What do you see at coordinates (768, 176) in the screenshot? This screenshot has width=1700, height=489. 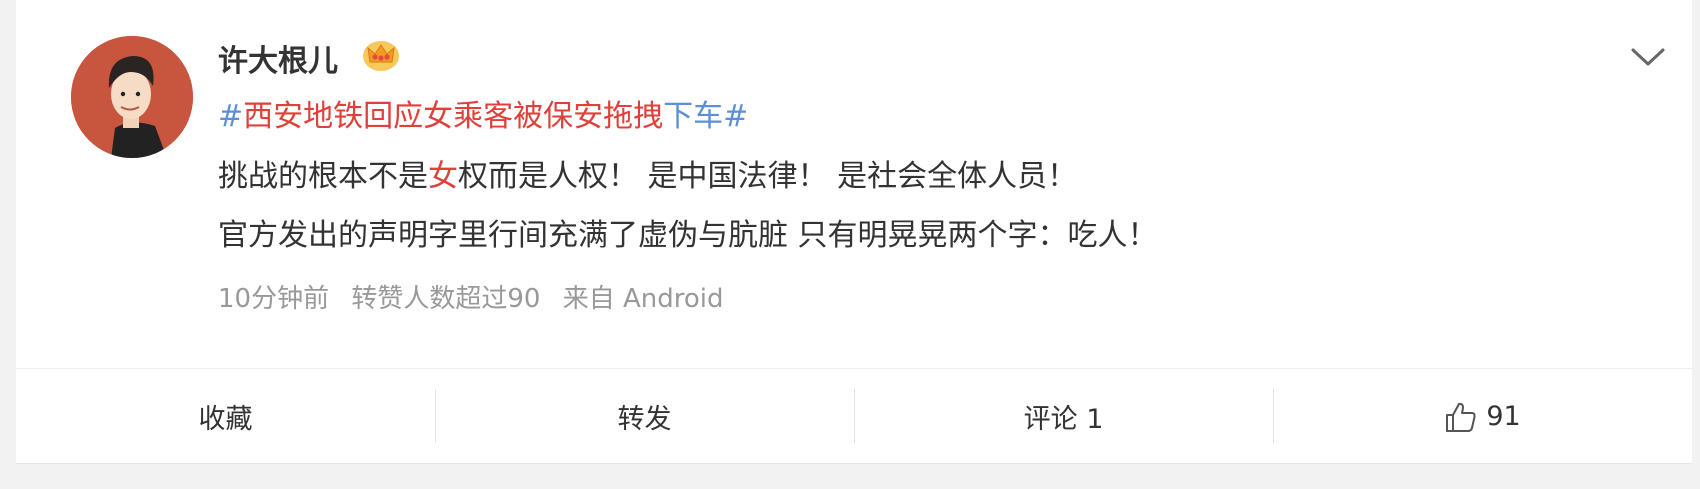 I see `line1-after: 权而是人权！ 是中国法律！ 是社会全体人员！` at bounding box center [768, 176].